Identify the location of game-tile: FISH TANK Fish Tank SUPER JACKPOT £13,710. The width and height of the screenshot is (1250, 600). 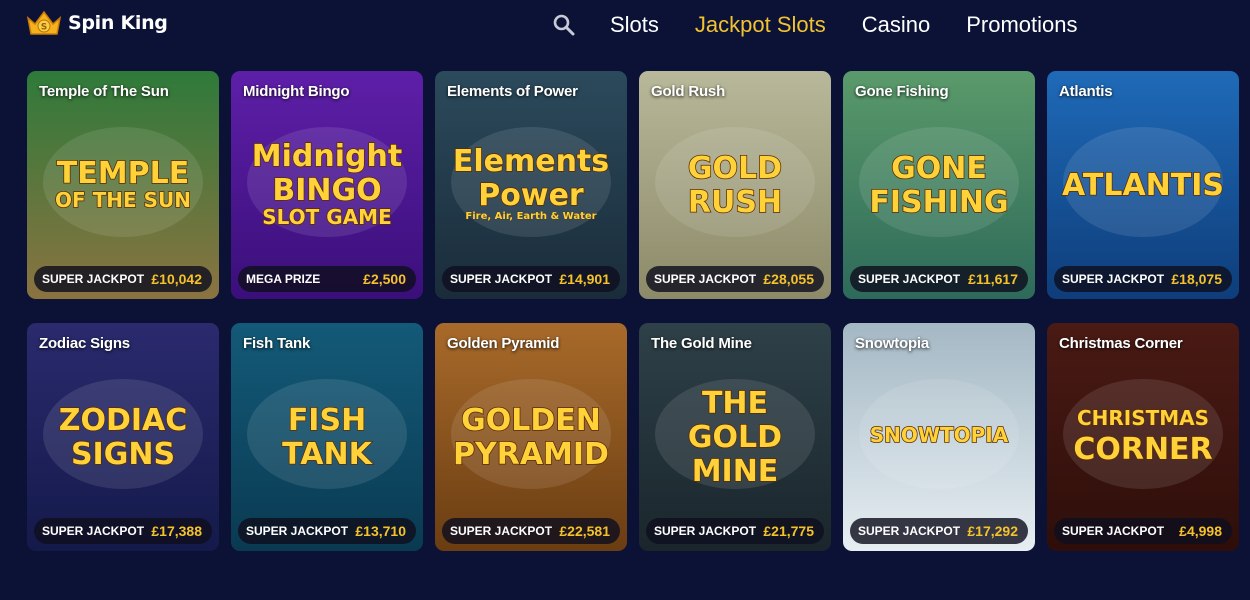
(327, 437).